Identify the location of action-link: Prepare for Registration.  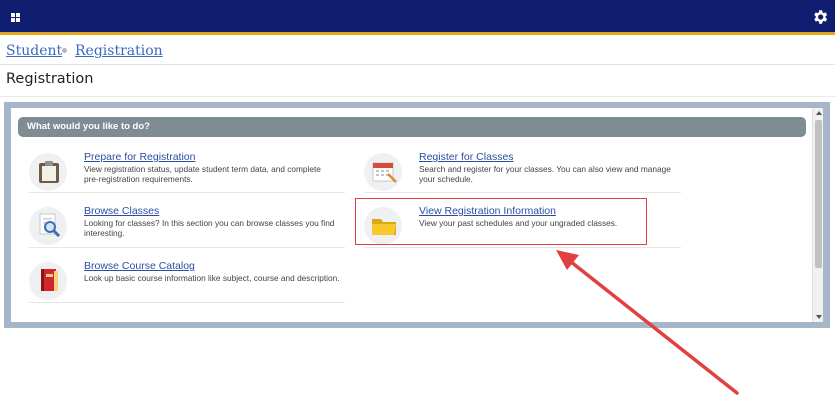
(139, 157).